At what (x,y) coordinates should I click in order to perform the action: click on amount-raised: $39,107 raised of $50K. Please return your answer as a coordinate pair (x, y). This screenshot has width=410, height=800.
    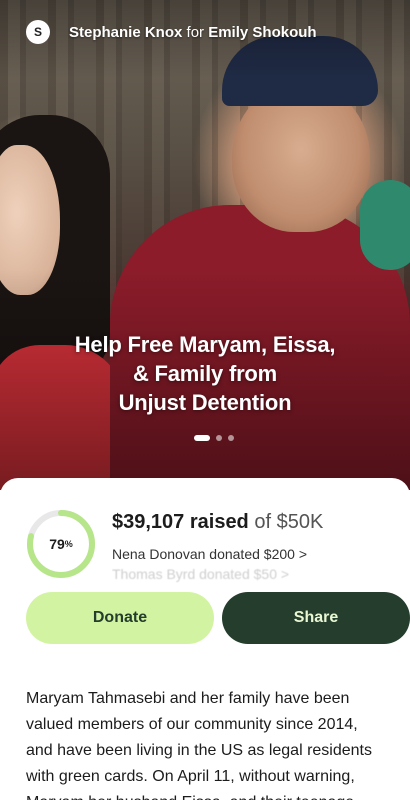
    Looking at the image, I should click on (217, 522).